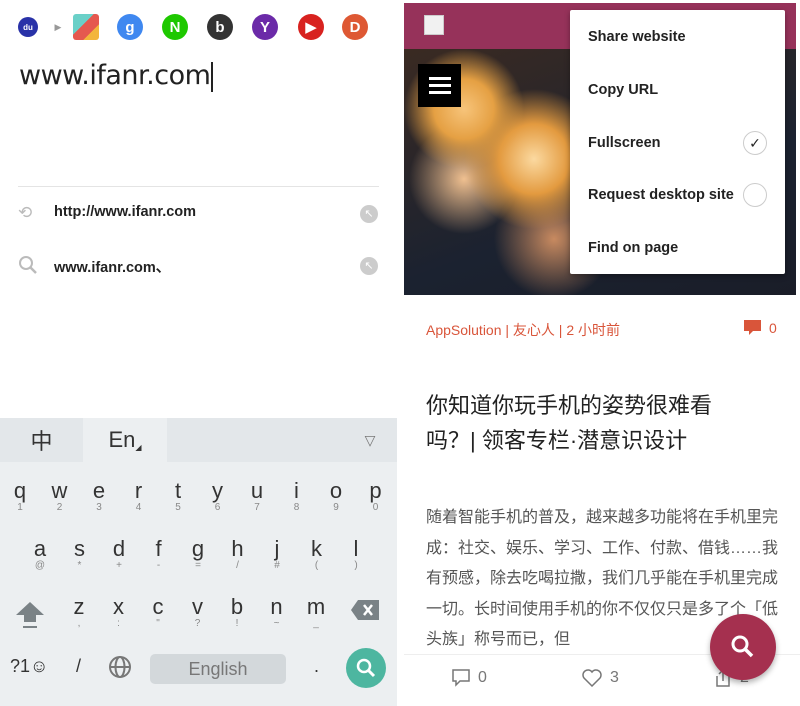 The width and height of the screenshot is (800, 706). Describe the element at coordinates (78, 666) in the screenshot. I see `slash-key: /` at that location.